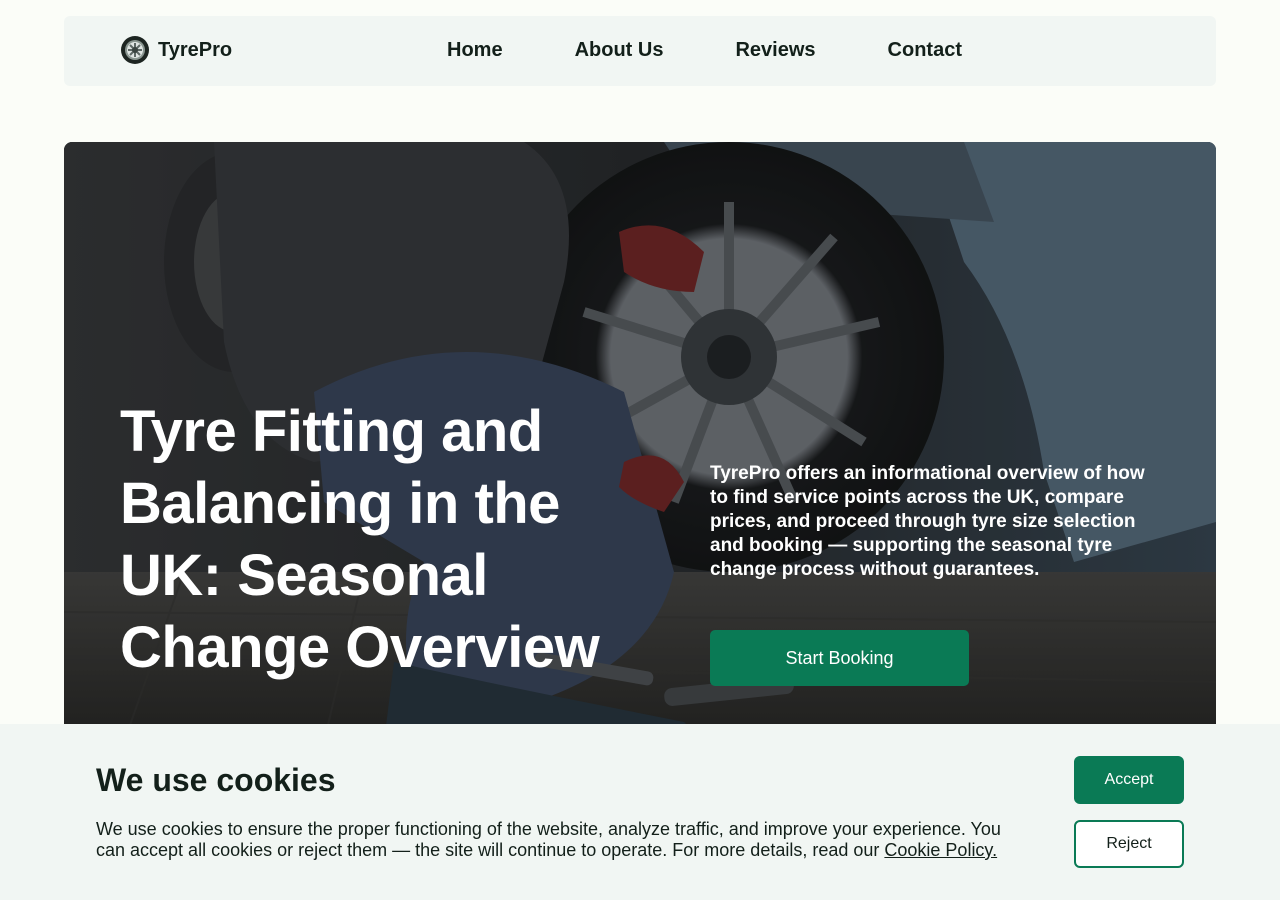  What do you see at coordinates (619, 50) in the screenshot?
I see `nav-item-about-us: About Us` at bounding box center [619, 50].